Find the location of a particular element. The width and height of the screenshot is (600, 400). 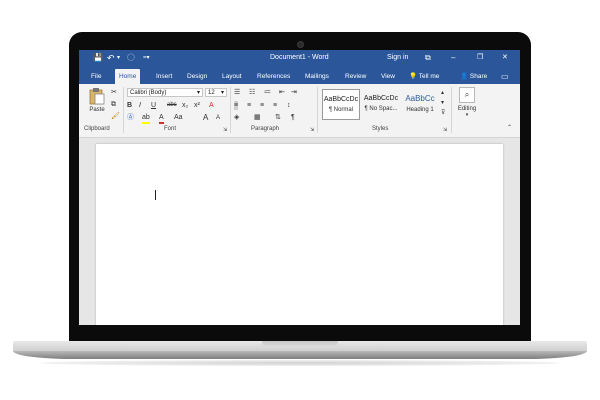

decrease-indent-icon: ⇤ is located at coordinates (282, 92).